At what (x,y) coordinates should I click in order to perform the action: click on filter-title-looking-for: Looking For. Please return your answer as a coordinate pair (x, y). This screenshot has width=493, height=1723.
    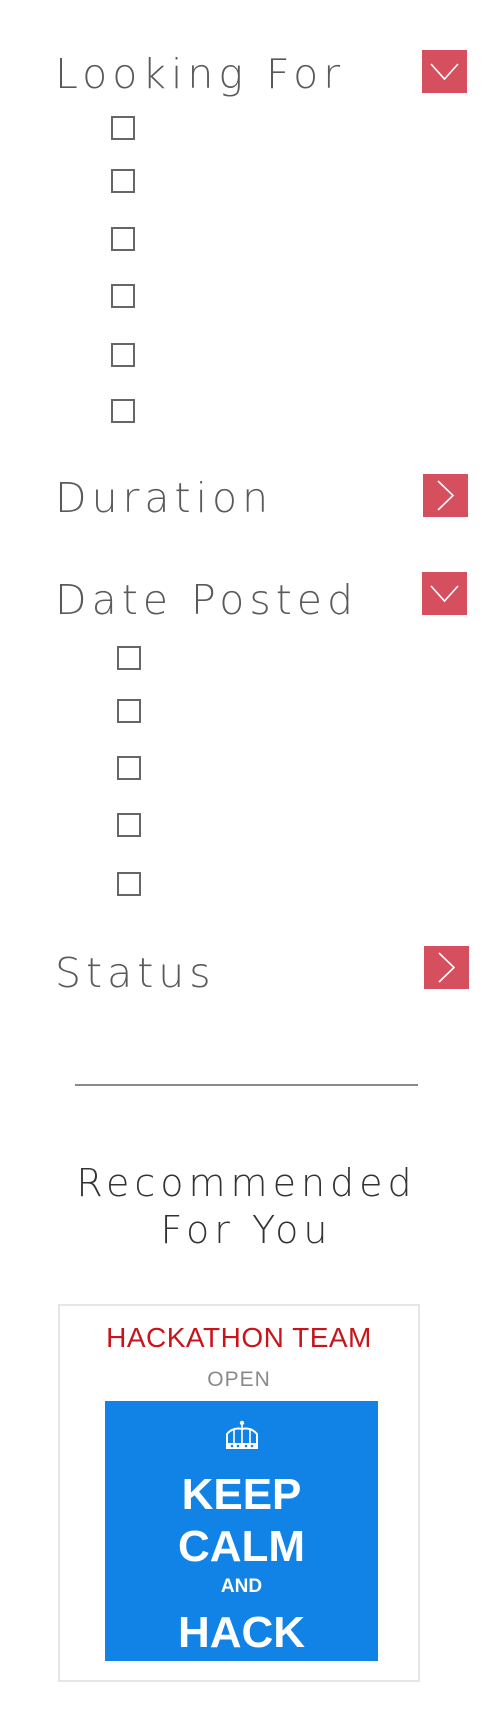
    Looking at the image, I should click on (200, 74).